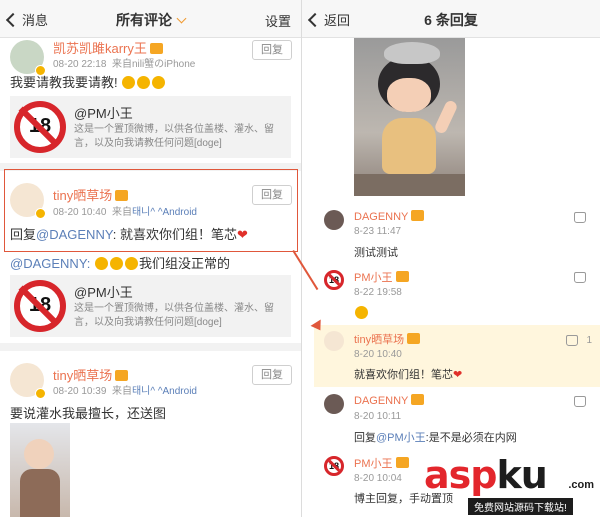 The image size is (600, 517). What do you see at coordinates (144, 20) in the screenshot?
I see `page-title-text: 所有评论` at bounding box center [144, 20].